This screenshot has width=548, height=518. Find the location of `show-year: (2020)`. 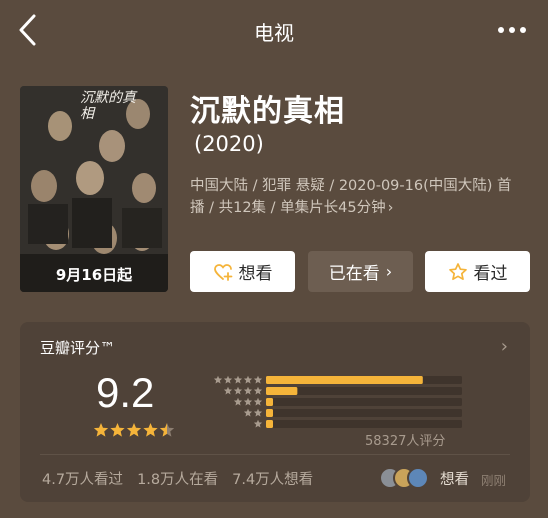

show-year: (2020) is located at coordinates (229, 144).